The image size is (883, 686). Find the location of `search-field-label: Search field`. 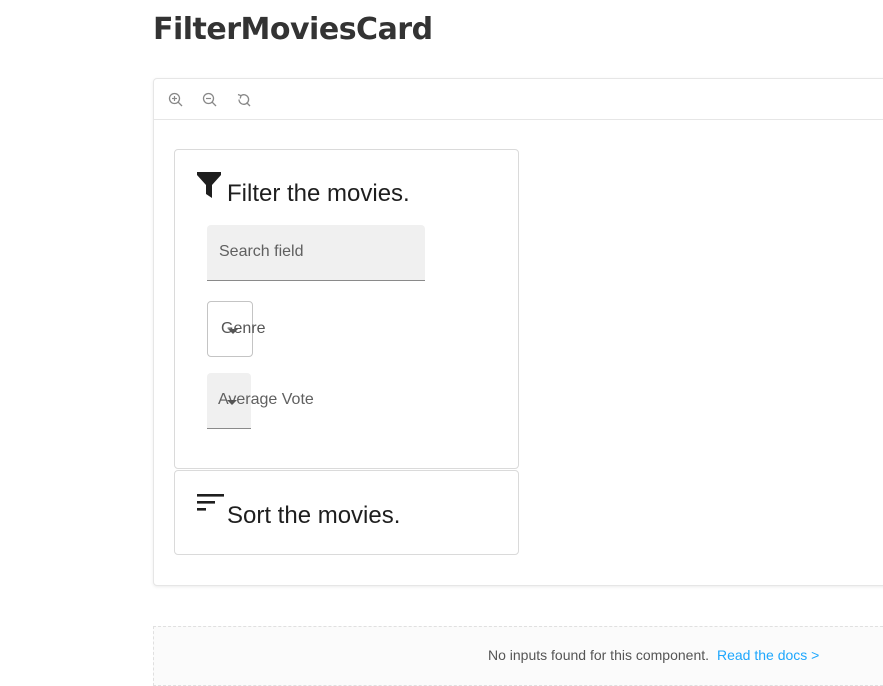

search-field-label: Search field is located at coordinates (261, 251).